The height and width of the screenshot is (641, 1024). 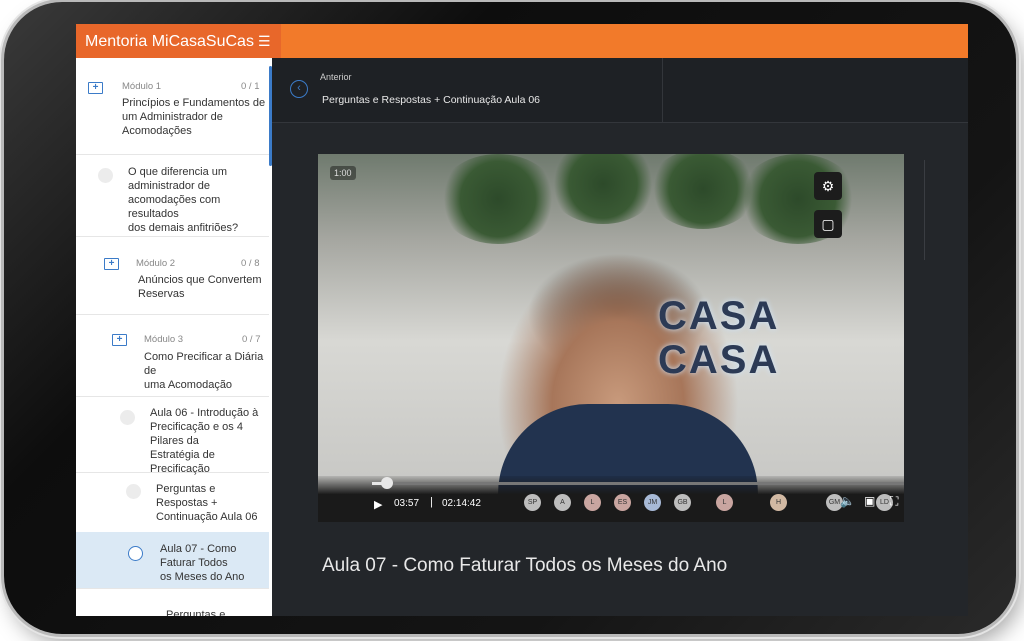 I want to click on viewer-avatar: A, so click(x=562, y=502).